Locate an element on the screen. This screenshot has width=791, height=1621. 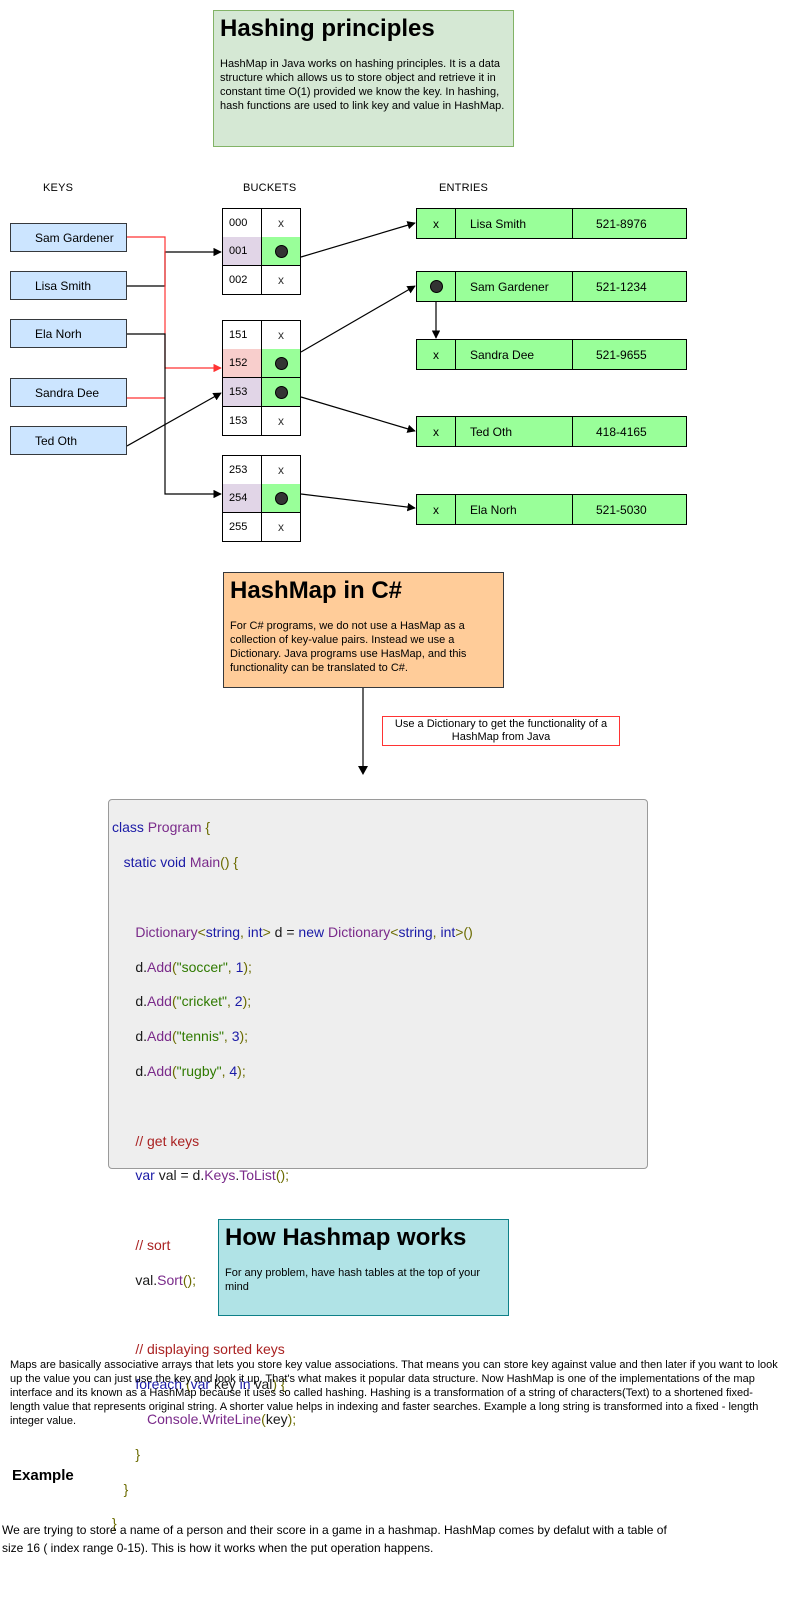
bucket-index: 151 is located at coordinates (243, 335).